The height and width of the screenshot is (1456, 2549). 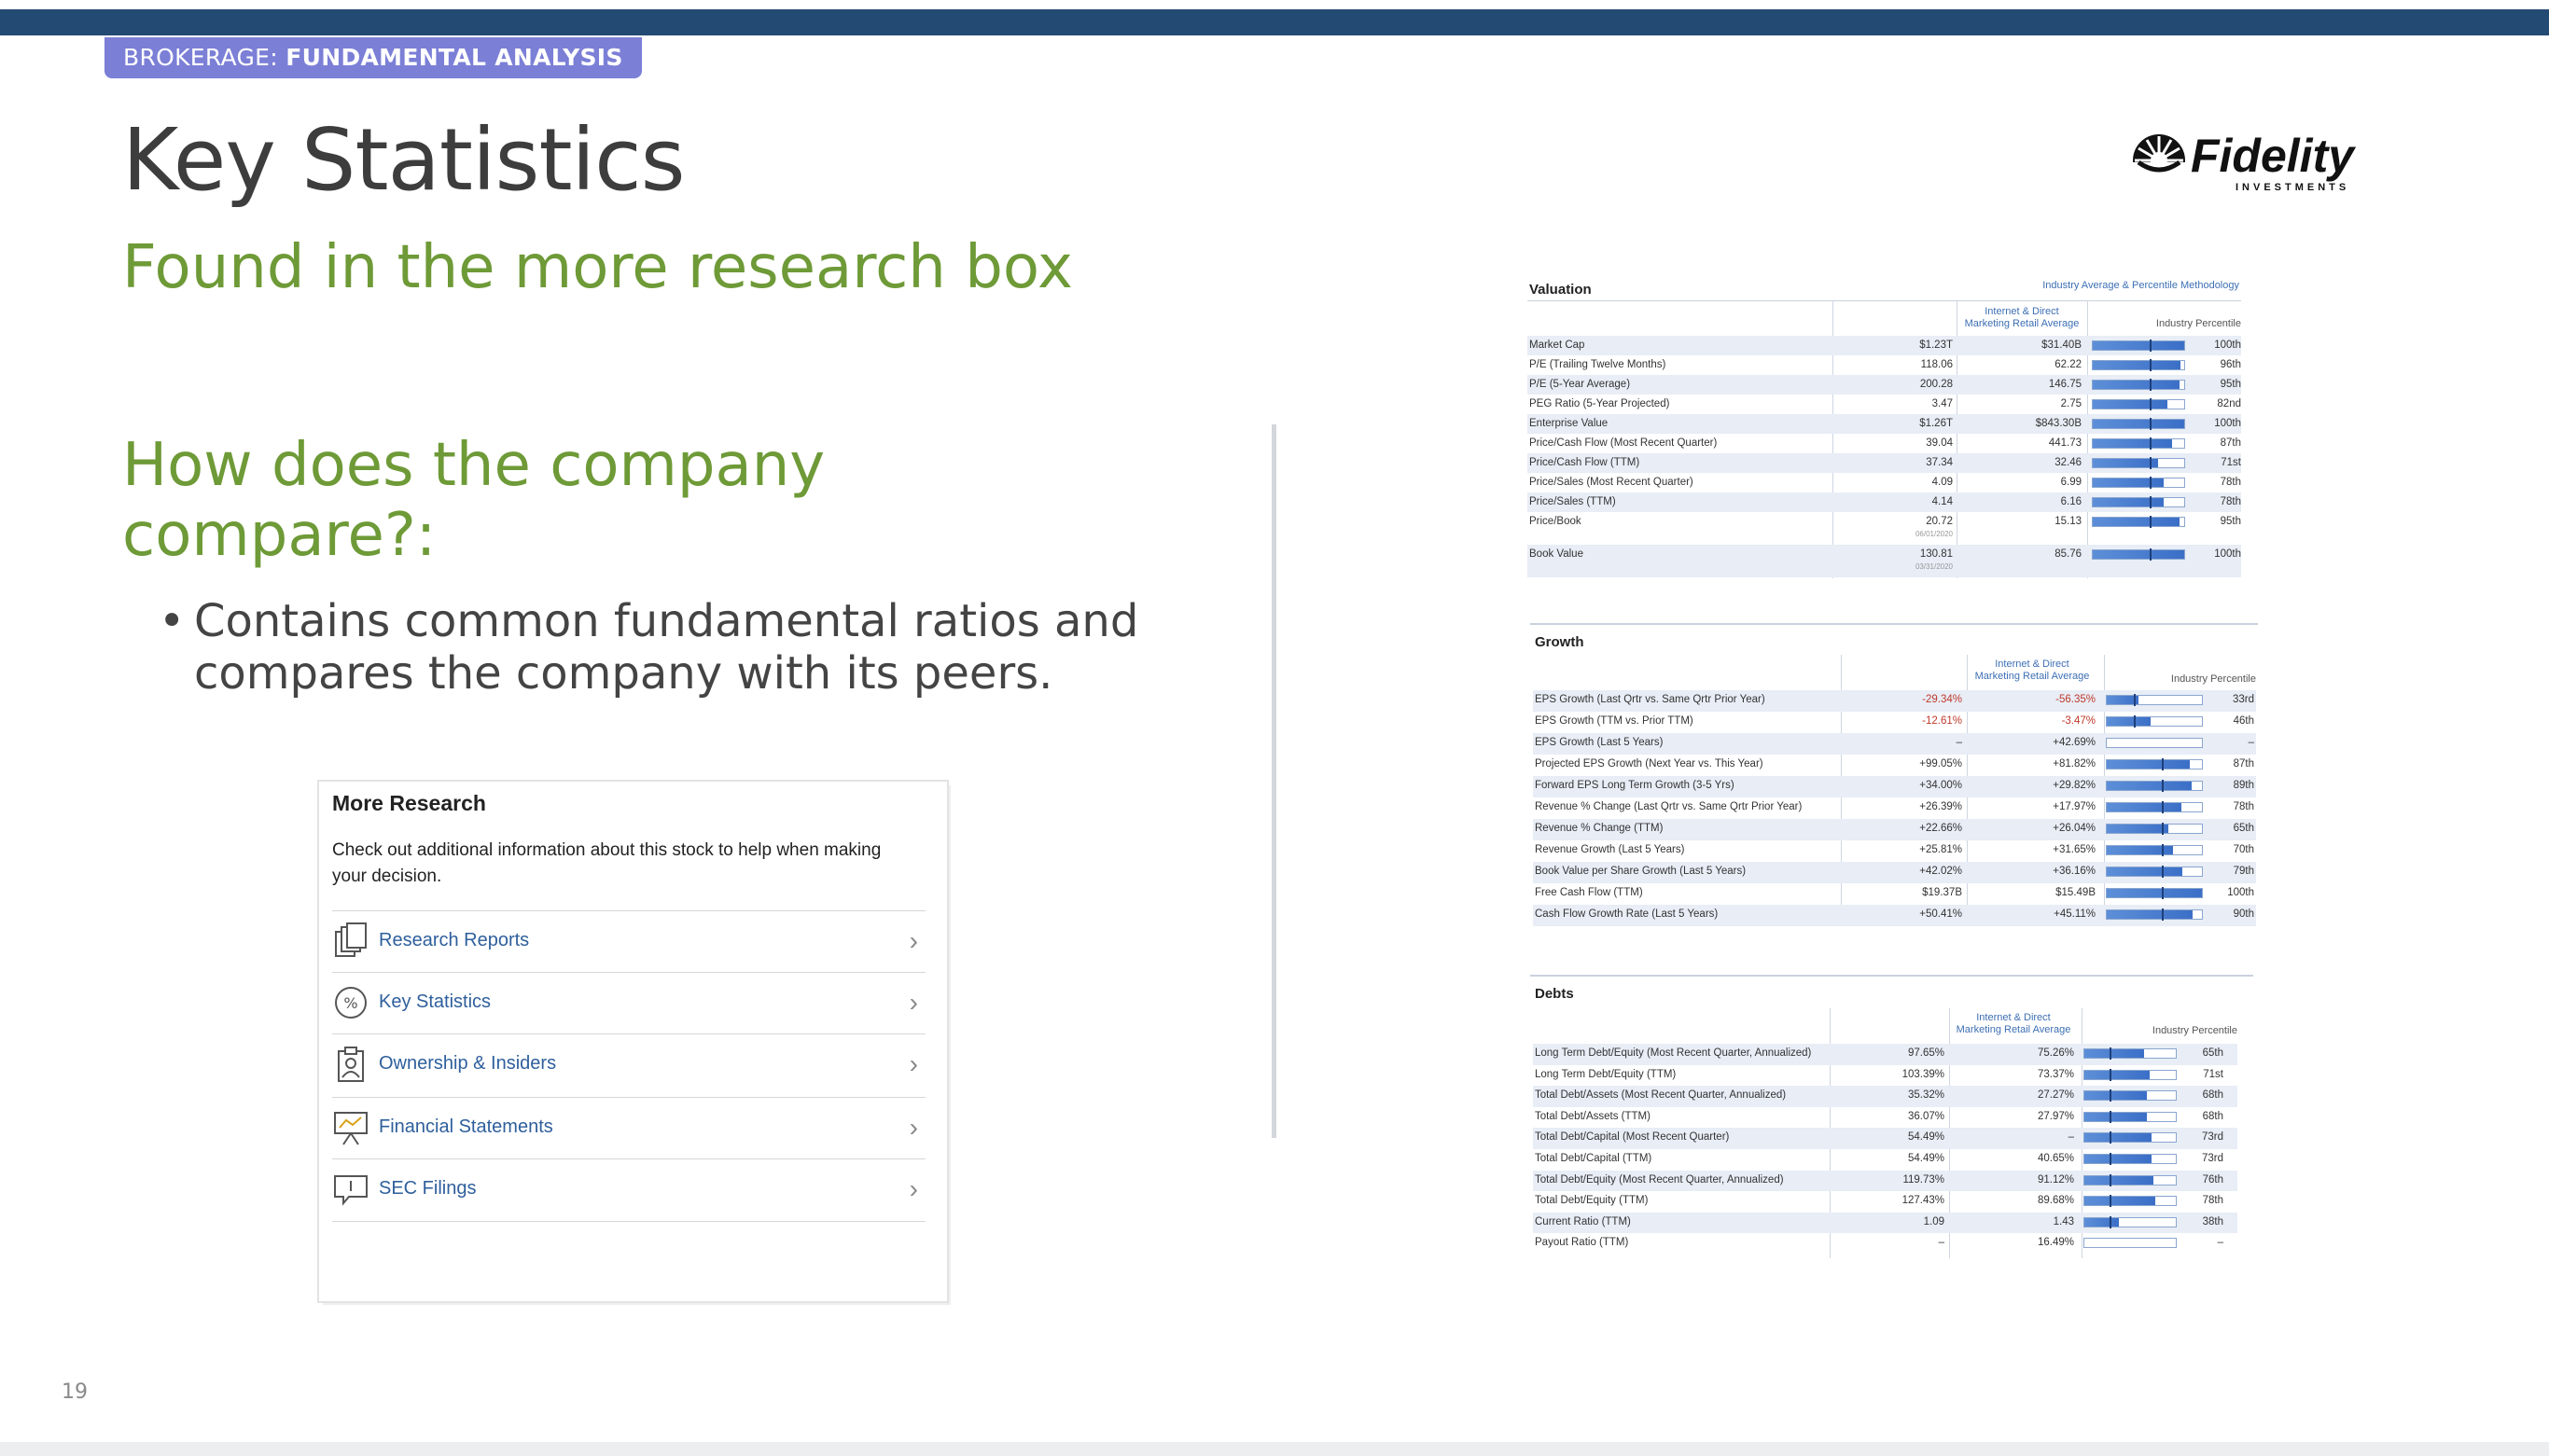 What do you see at coordinates (1940, 914) in the screenshot?
I see `row-value: +50.41%` at bounding box center [1940, 914].